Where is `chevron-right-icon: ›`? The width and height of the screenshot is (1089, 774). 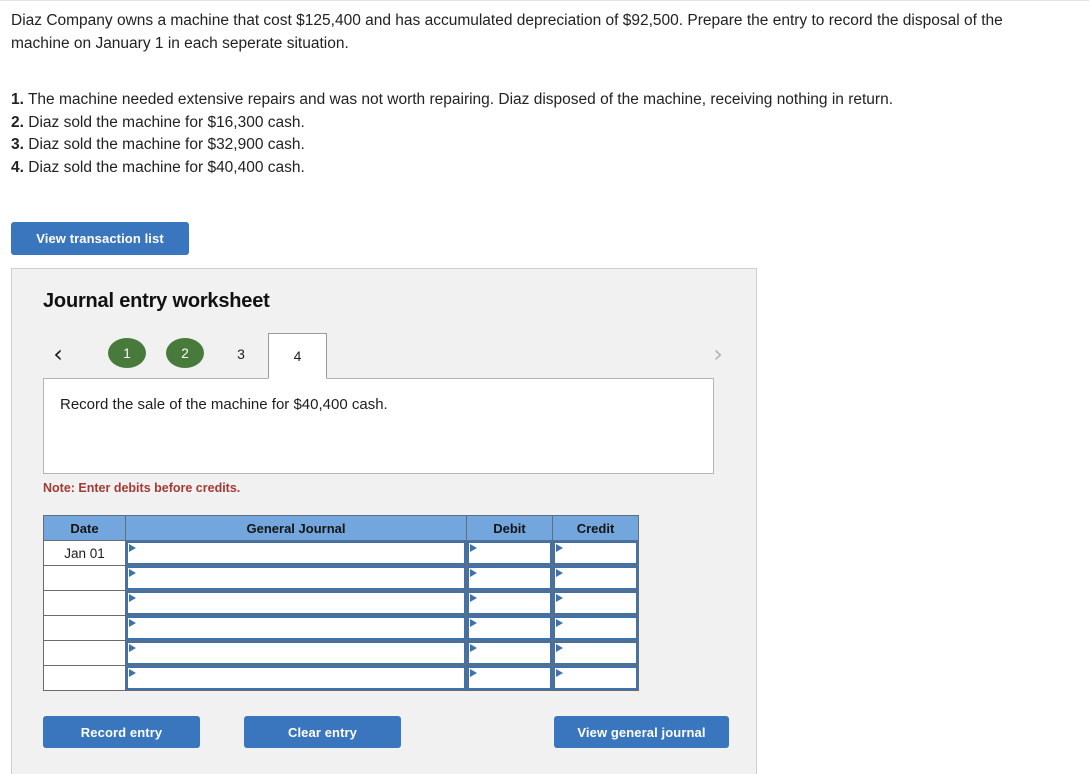 chevron-right-icon: › is located at coordinates (718, 354).